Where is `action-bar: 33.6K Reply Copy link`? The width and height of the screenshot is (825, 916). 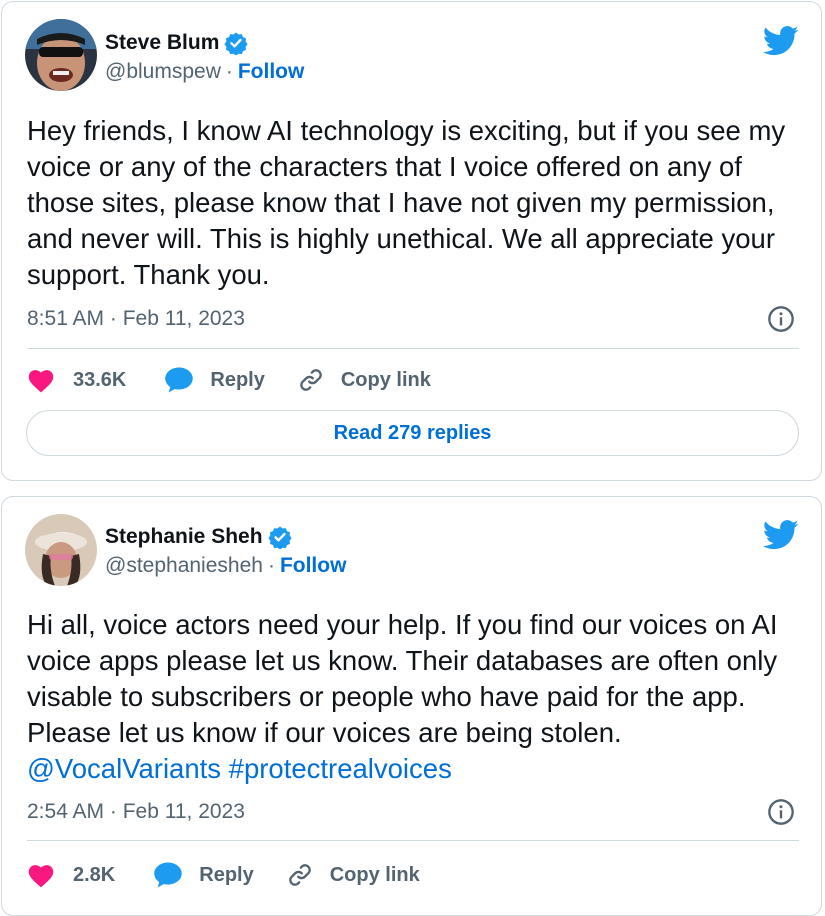 action-bar: 33.6K Reply Copy link is located at coordinates (245, 380).